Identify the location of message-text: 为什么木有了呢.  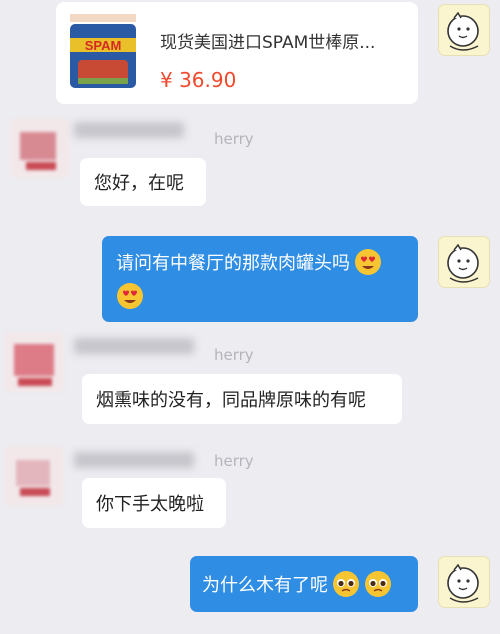
(265, 585).